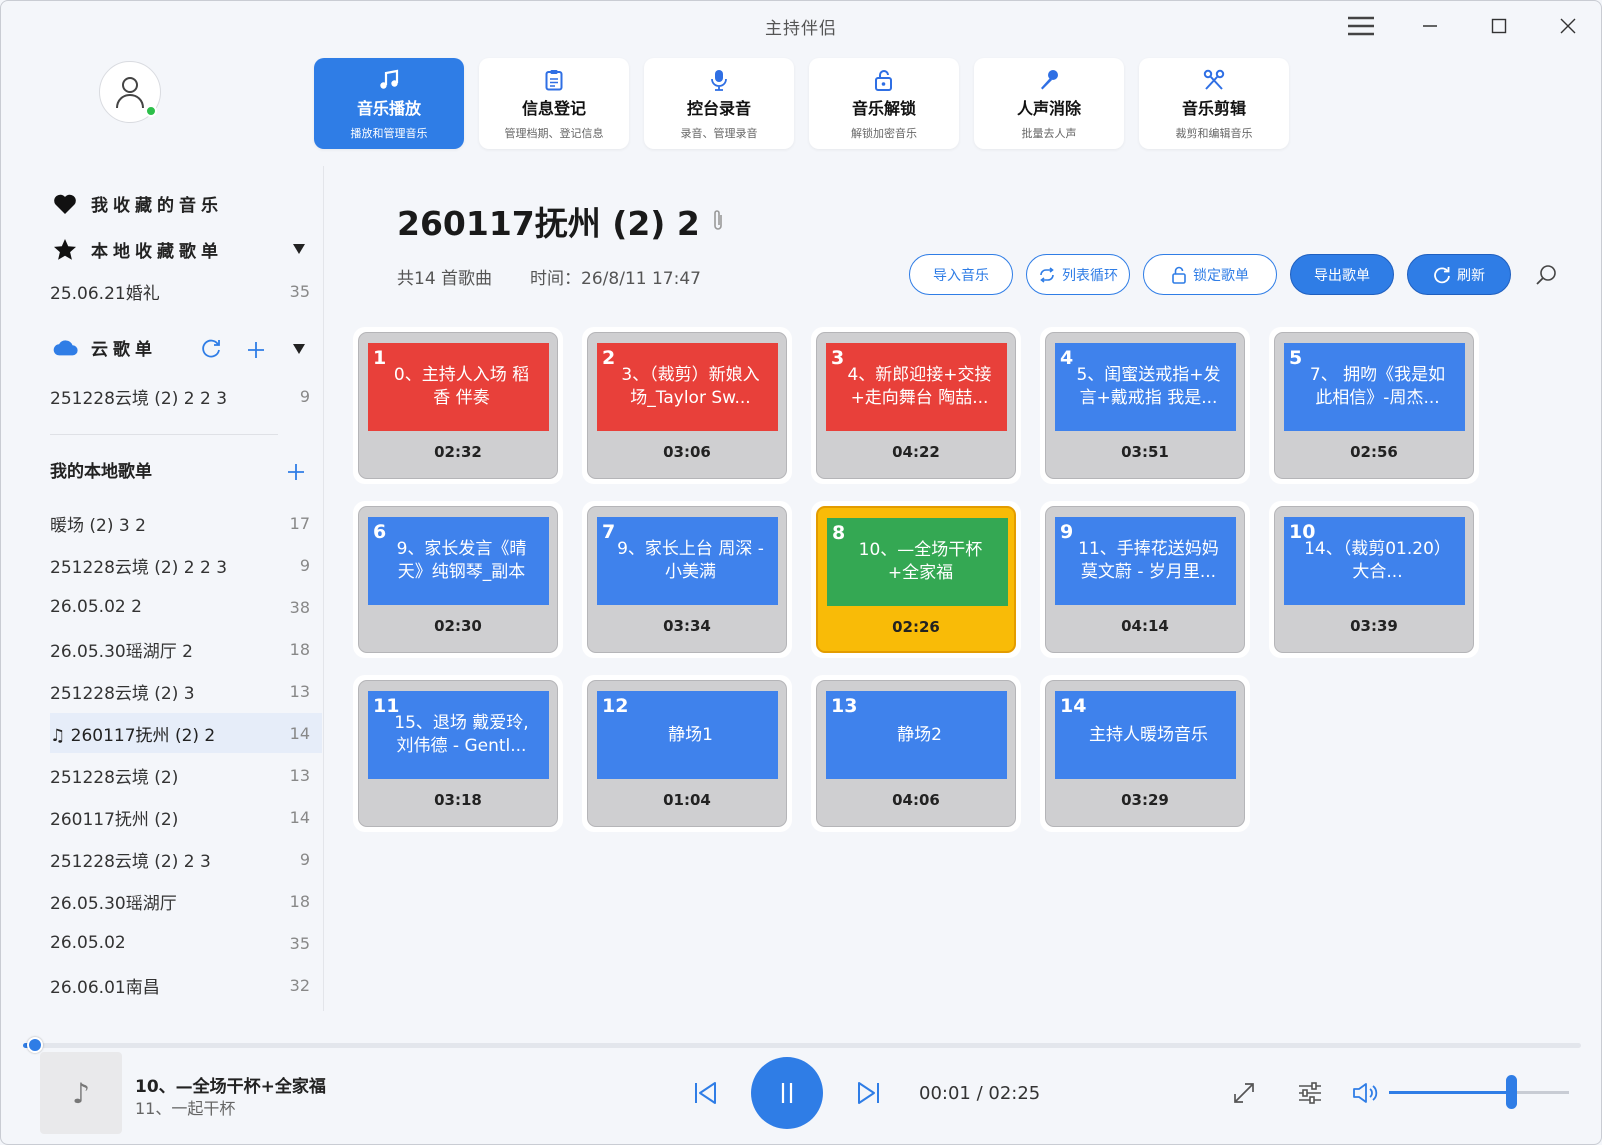  What do you see at coordinates (105, 293) in the screenshot?
I see `playlist-name: 25.06.21婚礼` at bounding box center [105, 293].